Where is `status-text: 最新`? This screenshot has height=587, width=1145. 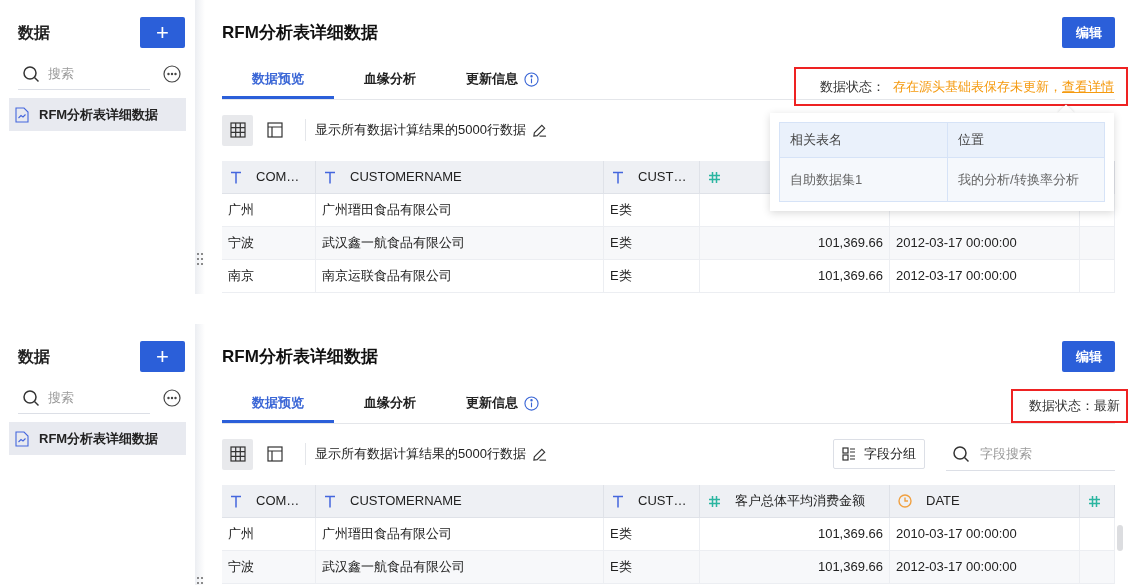
status-text: 最新 is located at coordinates (1107, 406).